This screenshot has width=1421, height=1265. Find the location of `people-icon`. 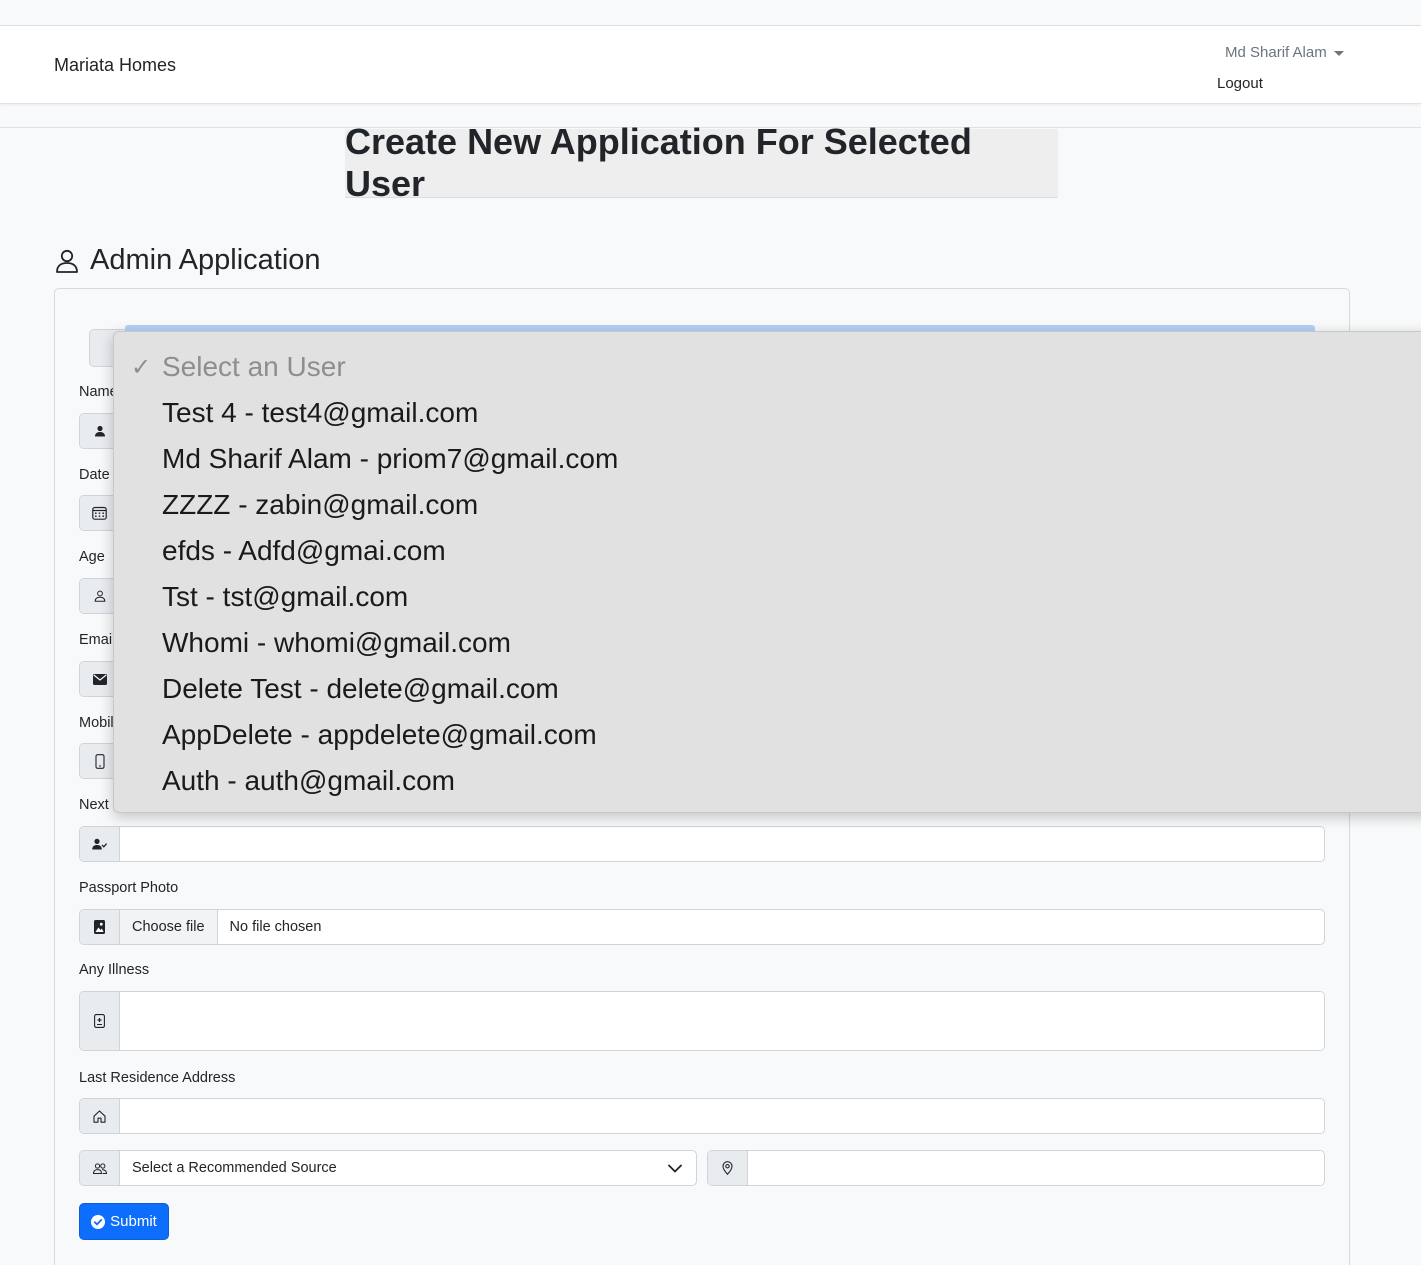

people-icon is located at coordinates (100, 1168).